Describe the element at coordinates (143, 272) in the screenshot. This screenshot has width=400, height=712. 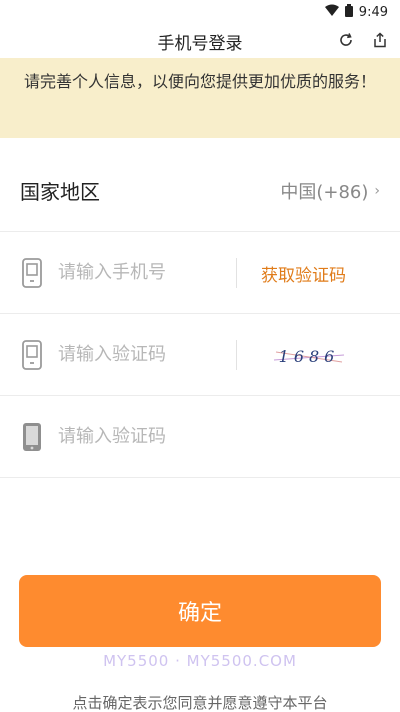
I see `phone-input` at that location.